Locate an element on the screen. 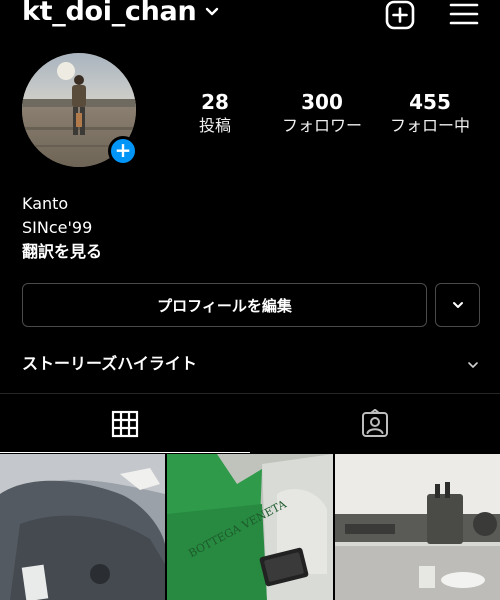 Image resolution: width=500 pixels, height=600 pixels. menu-icon is located at coordinates (464, 16).